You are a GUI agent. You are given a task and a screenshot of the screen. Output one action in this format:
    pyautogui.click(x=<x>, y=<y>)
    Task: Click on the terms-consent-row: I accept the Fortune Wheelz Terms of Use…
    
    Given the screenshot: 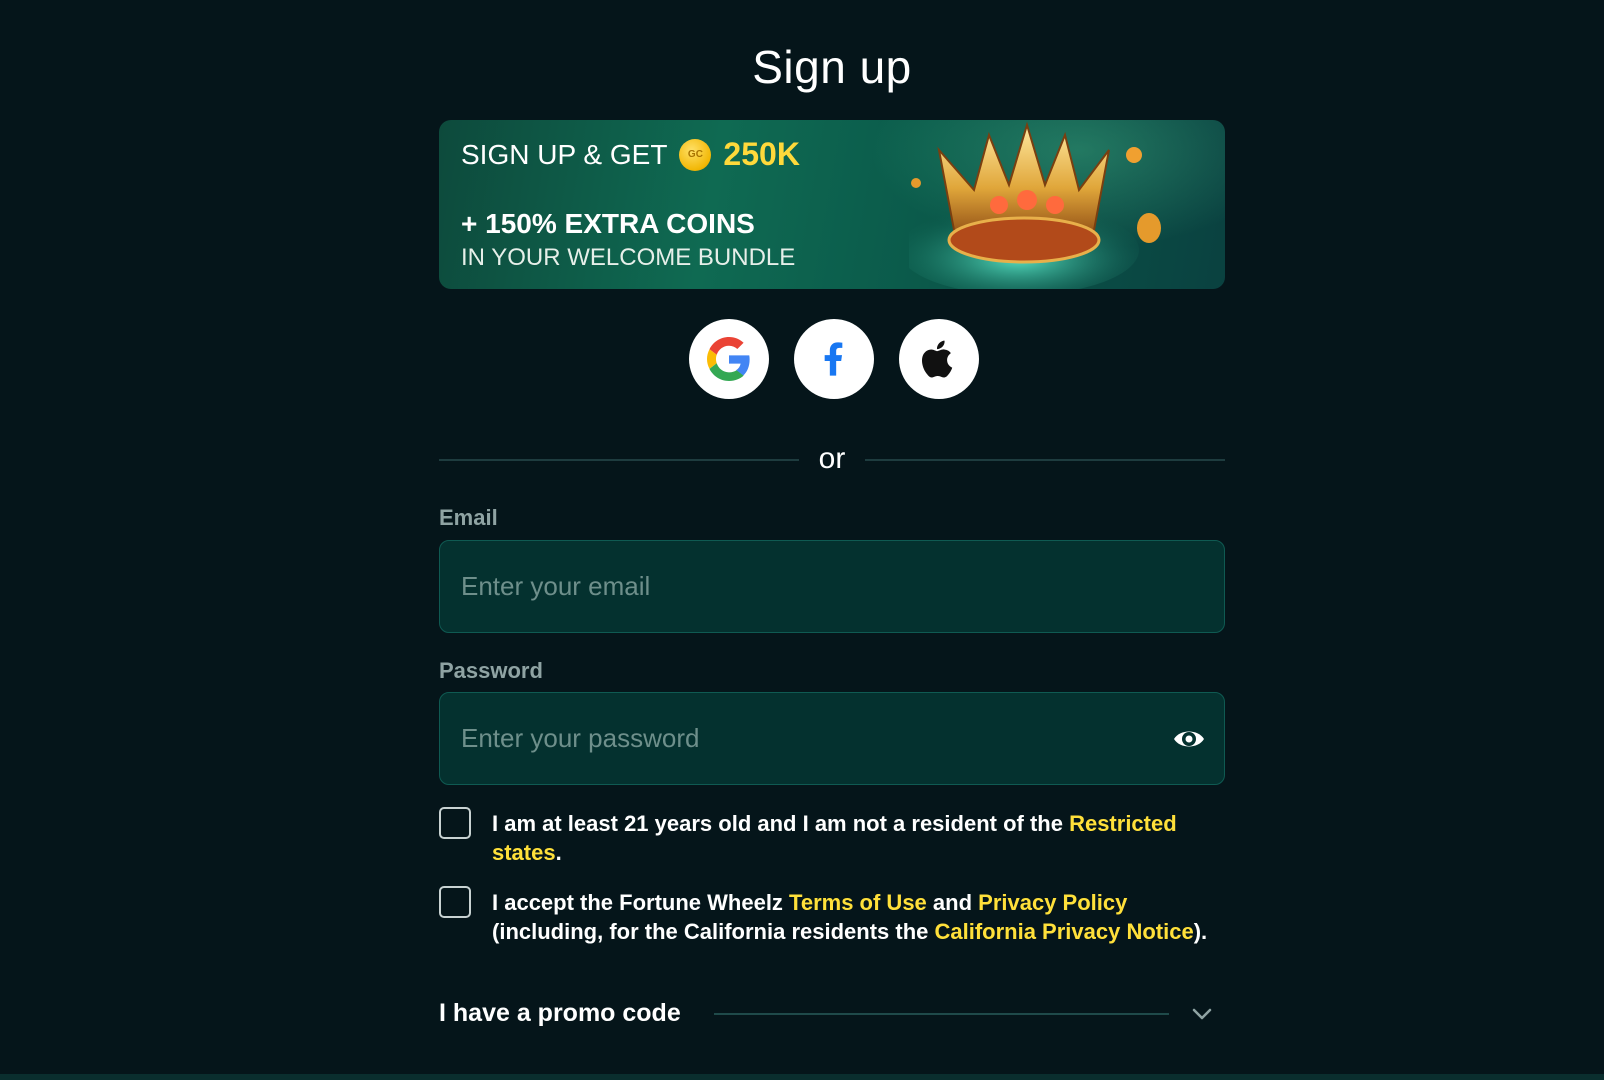 What is the action you would take?
    pyautogui.click(x=832, y=931)
    